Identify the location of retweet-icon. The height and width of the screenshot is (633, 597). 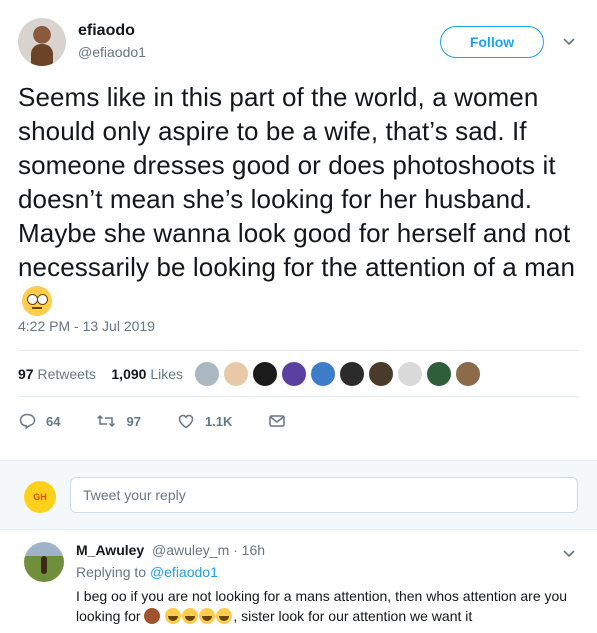
(106, 421).